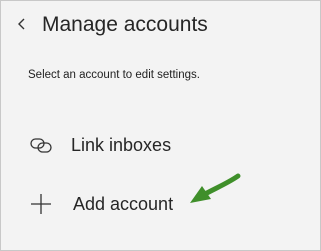  I want to click on page-title: Manage accounts, so click(125, 24).